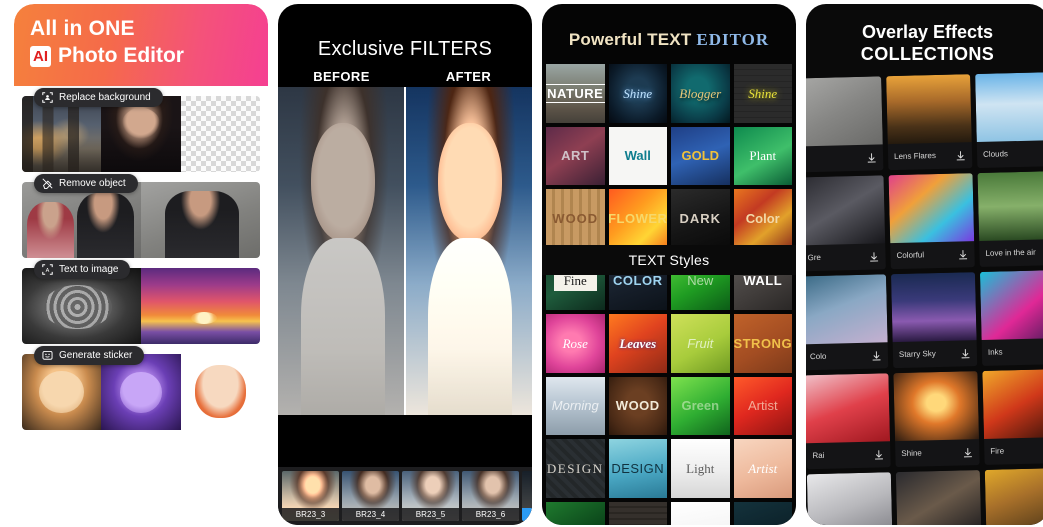  Describe the element at coordinates (310, 514) in the screenshot. I see `filter-label: BR23_3` at that location.